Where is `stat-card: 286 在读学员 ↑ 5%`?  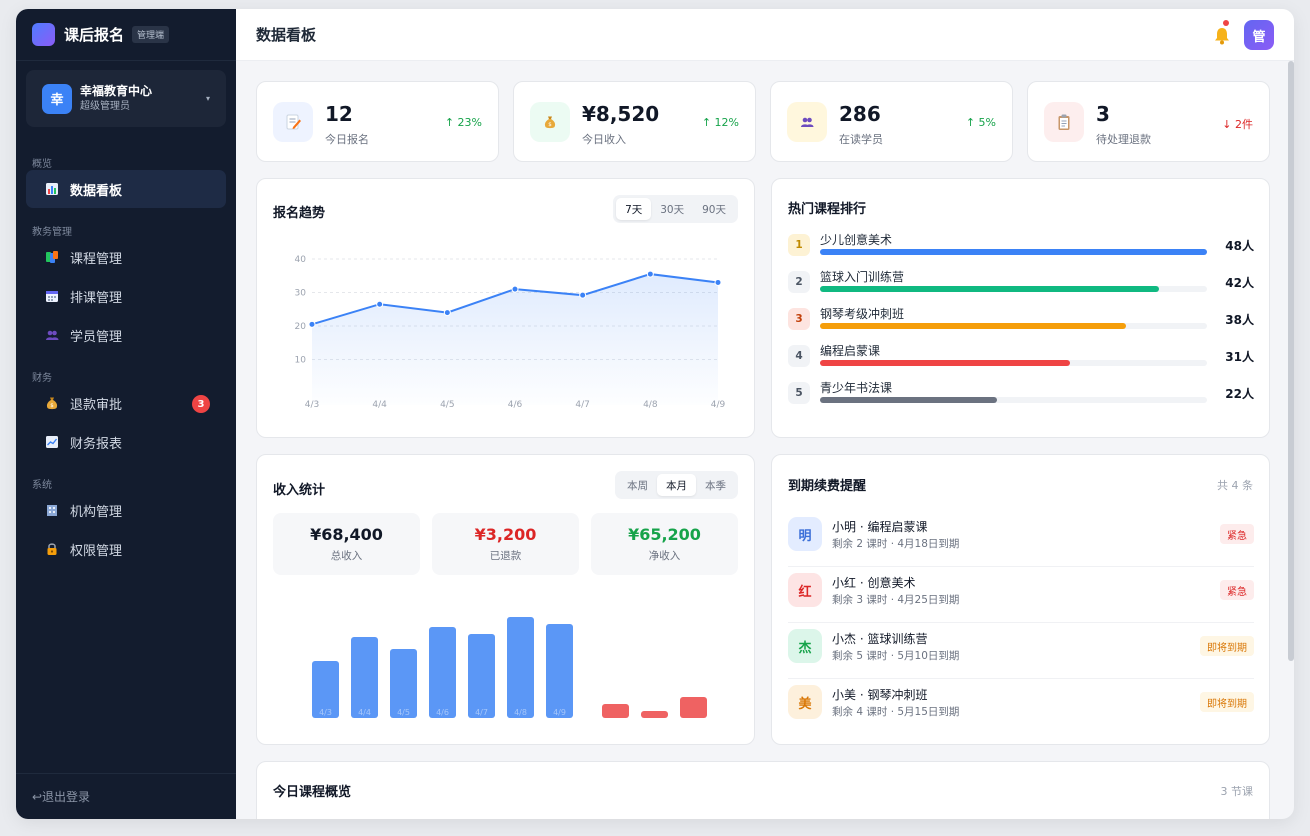 stat-card: 286 在读学员 ↑ 5% is located at coordinates (891, 121).